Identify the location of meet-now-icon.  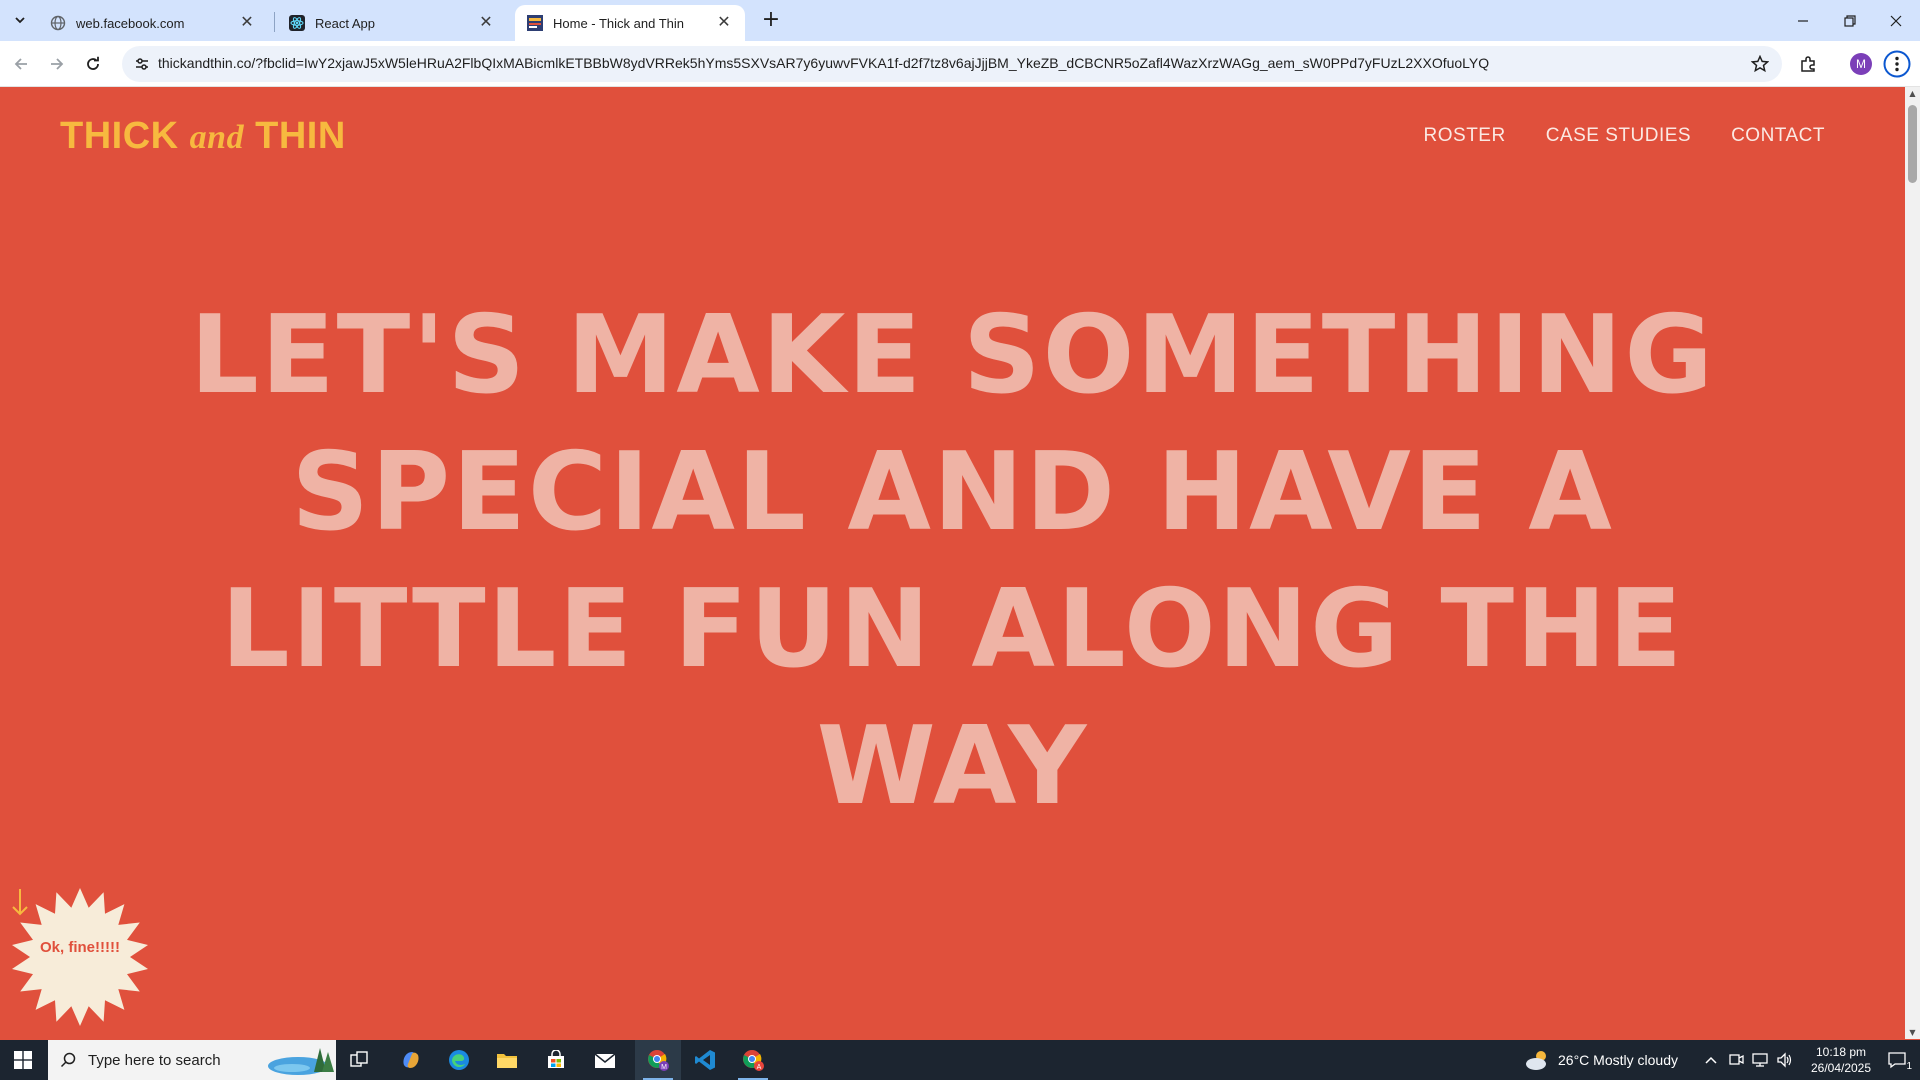
(1736, 1060).